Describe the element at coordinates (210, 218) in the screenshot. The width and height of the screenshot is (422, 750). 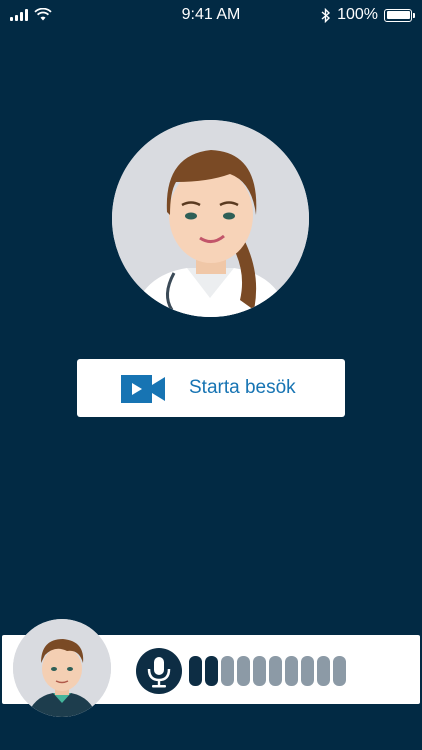
I see `doctor-avatar` at that location.